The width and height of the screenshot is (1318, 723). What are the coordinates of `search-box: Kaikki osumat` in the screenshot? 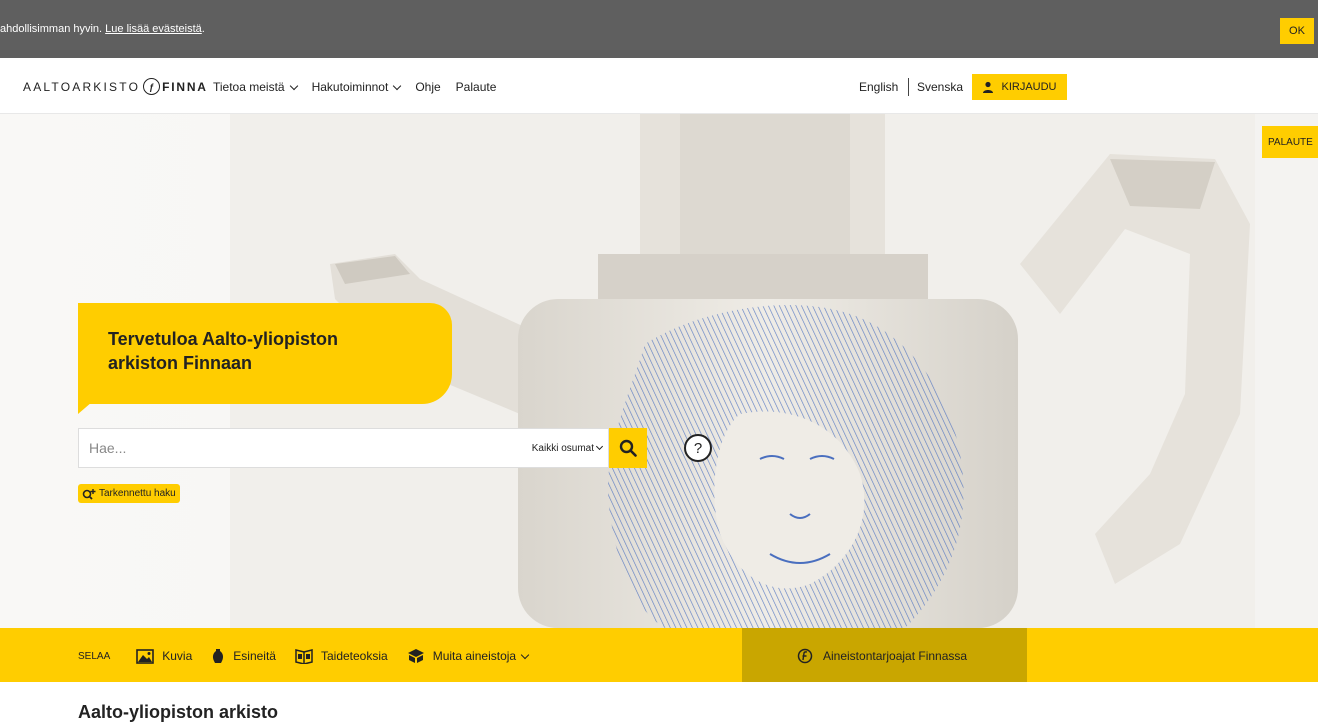 It's located at (343, 448).